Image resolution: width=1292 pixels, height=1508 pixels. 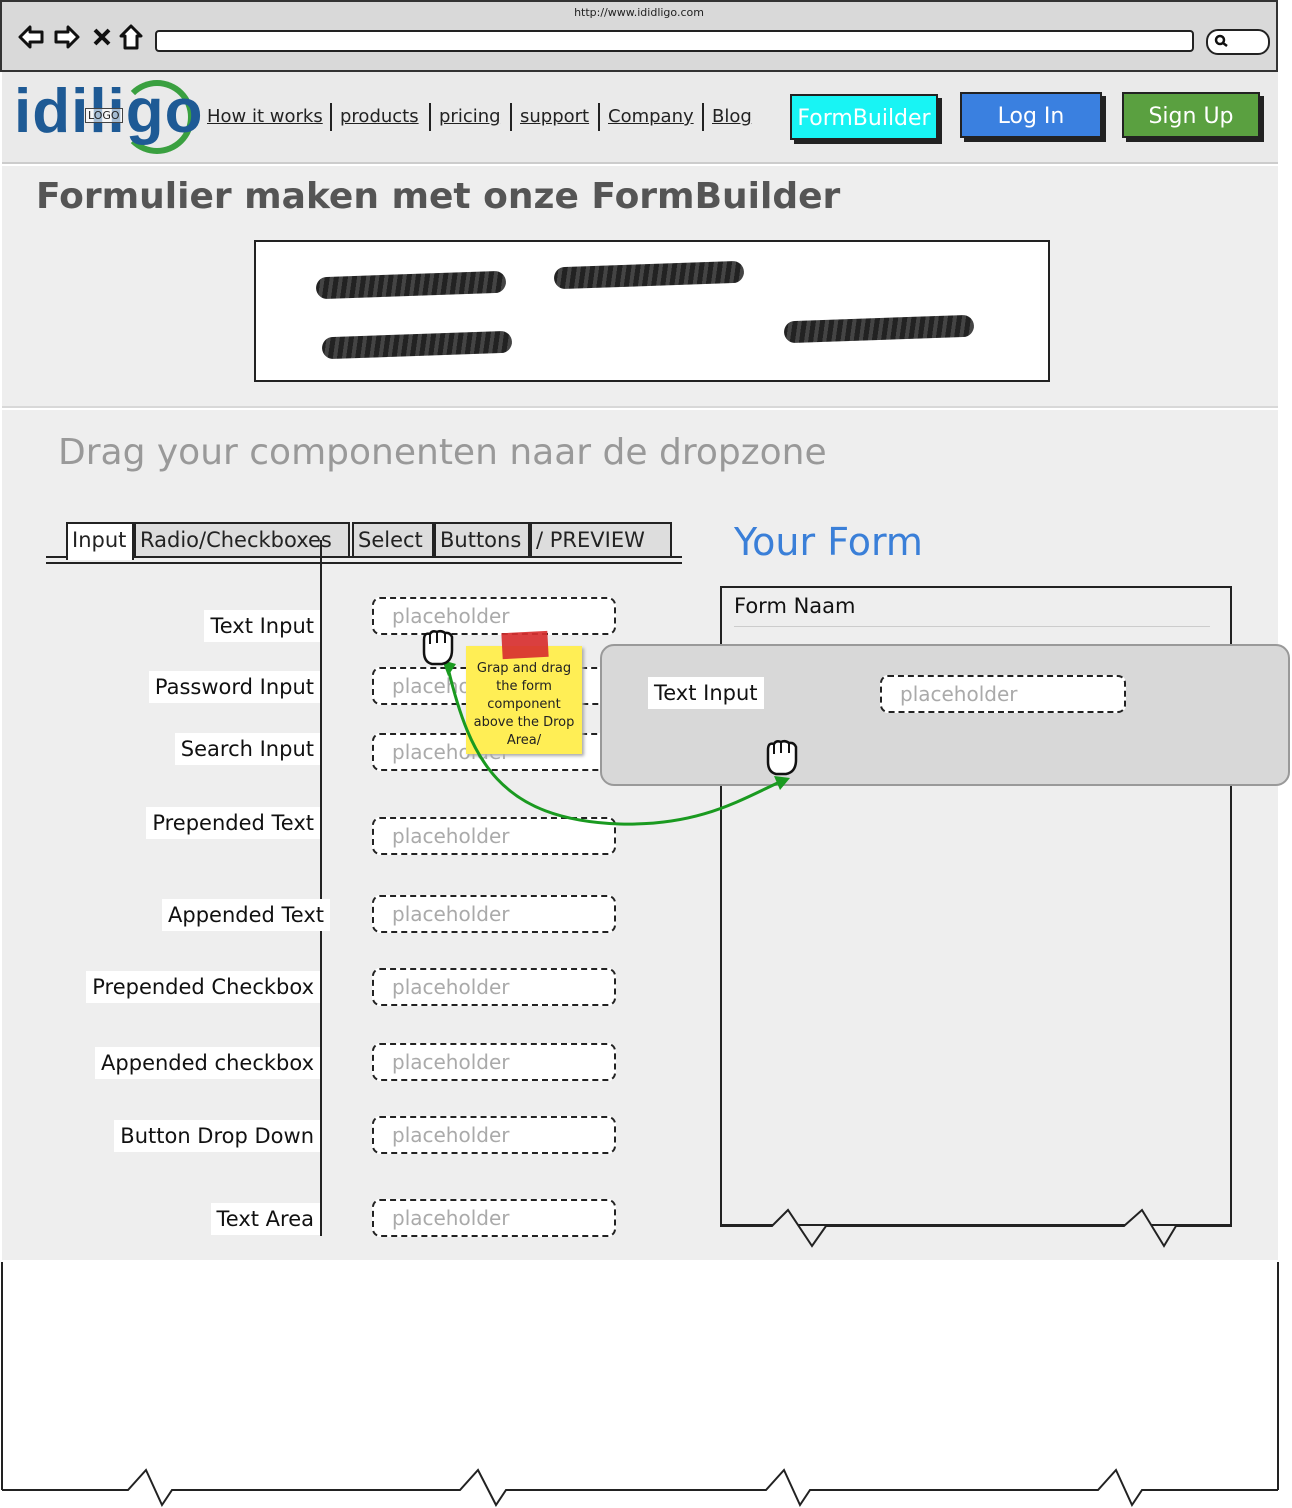 I want to click on torn-edge-bottom, so click(x=640, y=1488).